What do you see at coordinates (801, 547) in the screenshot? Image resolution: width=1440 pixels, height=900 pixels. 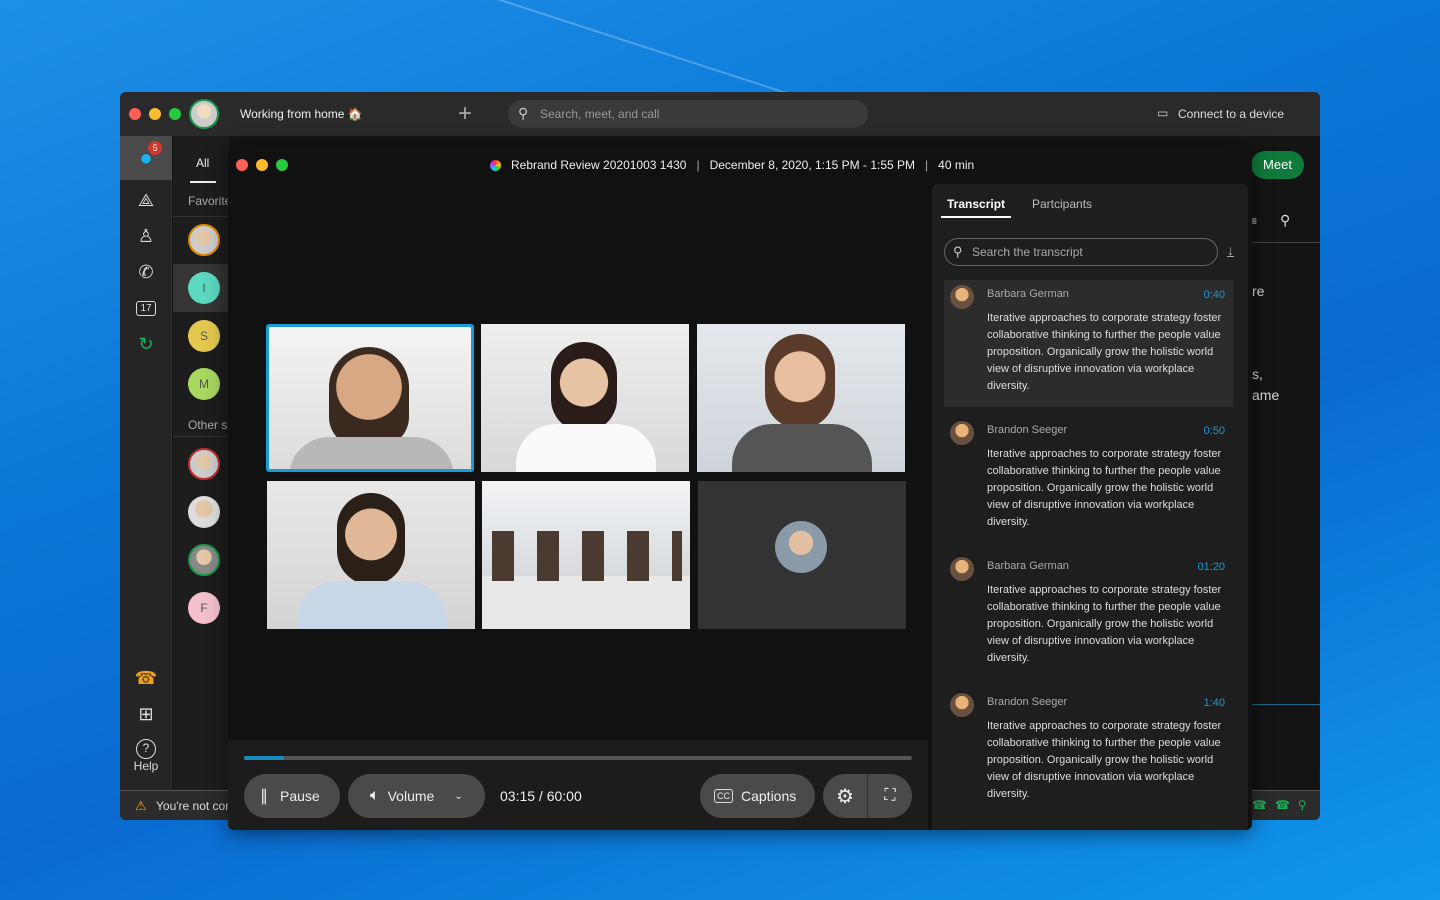 I see `participant-avatar` at bounding box center [801, 547].